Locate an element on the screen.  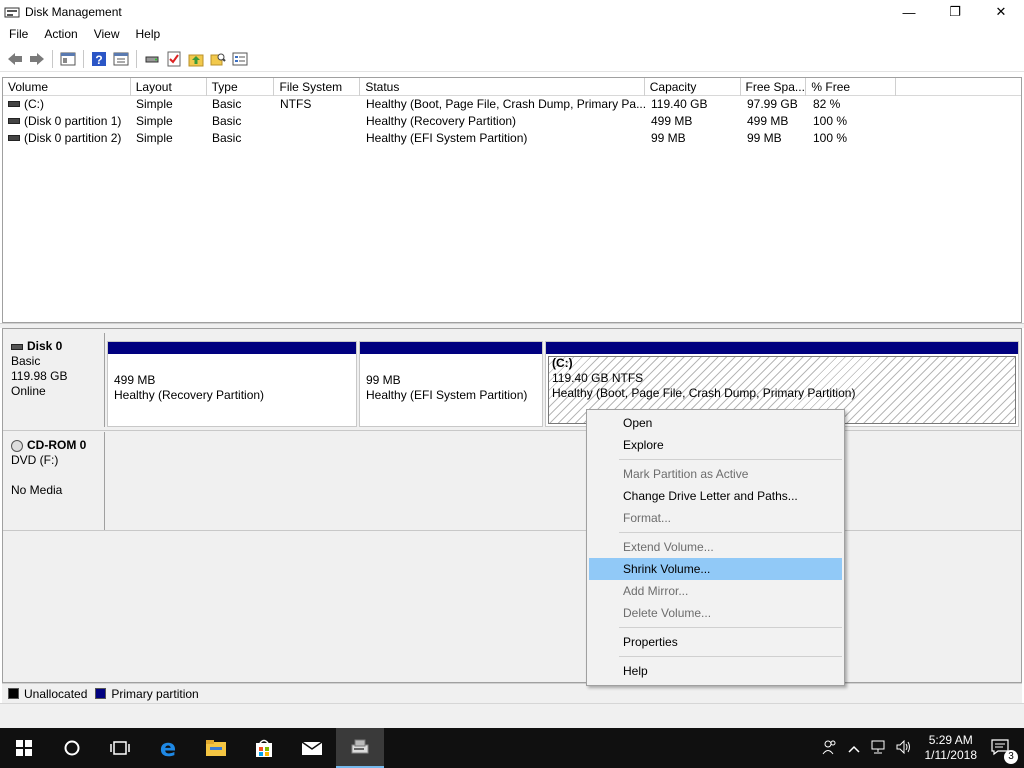
menu-item-explore: Explore is located at coordinates (715, 445).